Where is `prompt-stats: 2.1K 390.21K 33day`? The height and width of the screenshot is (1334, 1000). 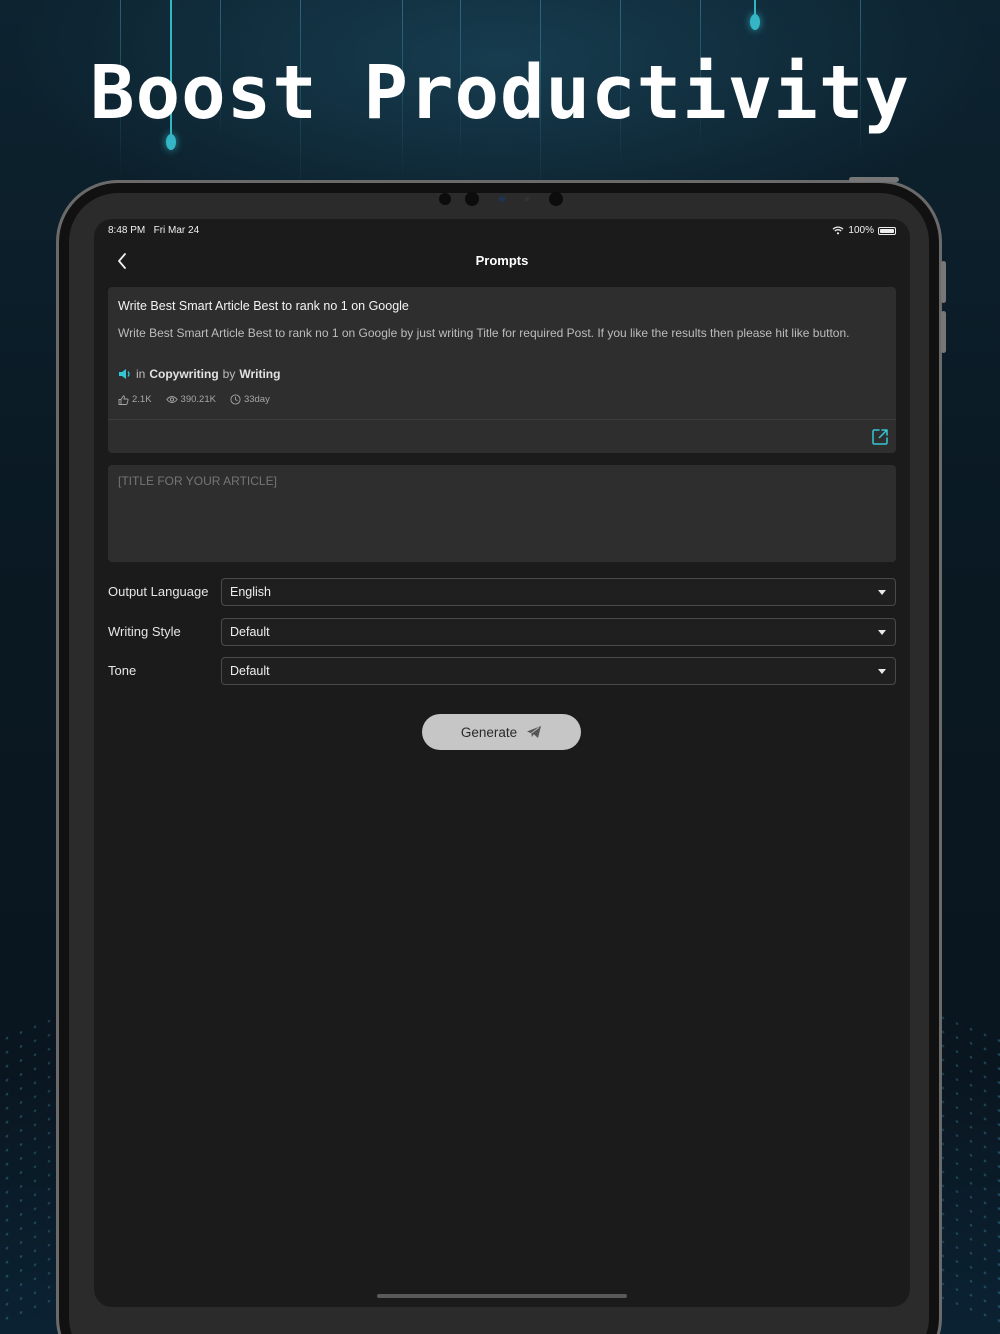 prompt-stats: 2.1K 390.21K 33day is located at coordinates (194, 399).